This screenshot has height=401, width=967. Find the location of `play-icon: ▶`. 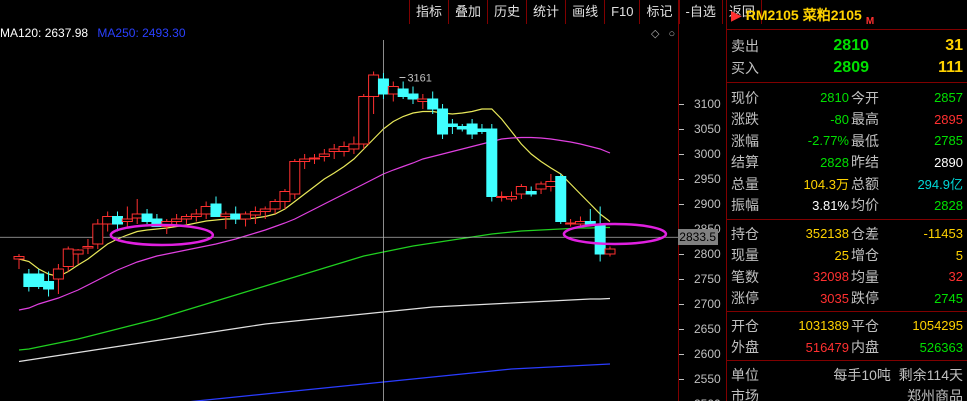

play-icon: ▶ is located at coordinates (736, 15).